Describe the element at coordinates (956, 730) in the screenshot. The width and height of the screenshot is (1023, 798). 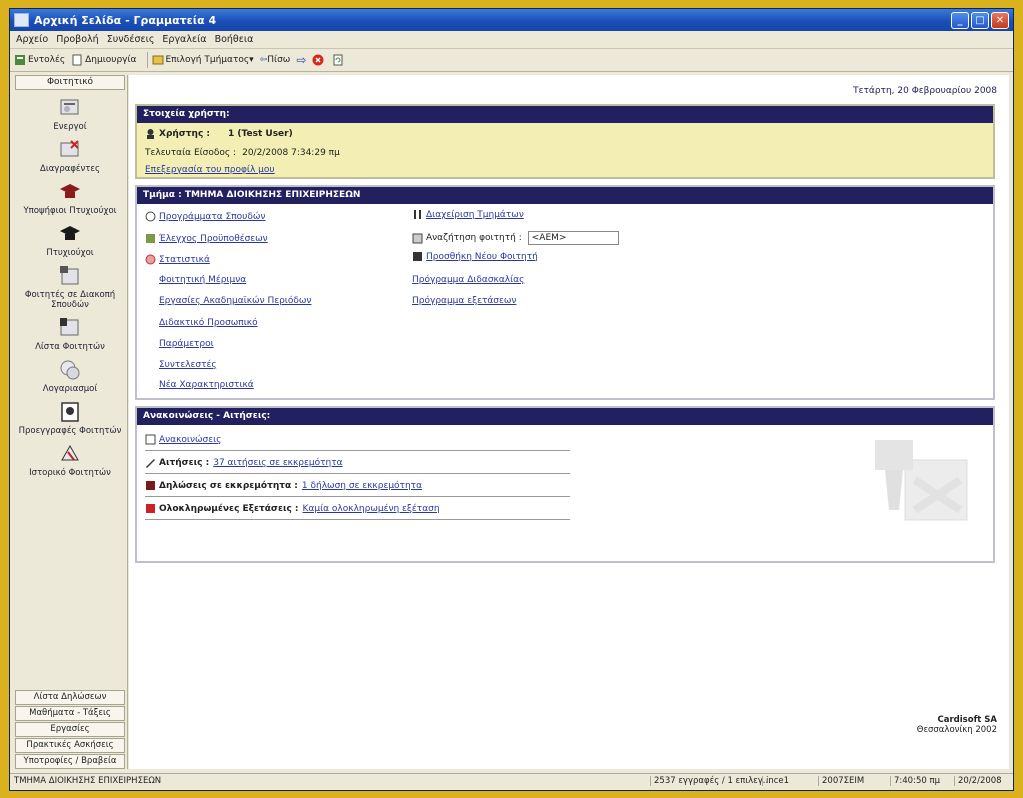
I see `company-city: Θεσσαλονίκη 2002` at that location.